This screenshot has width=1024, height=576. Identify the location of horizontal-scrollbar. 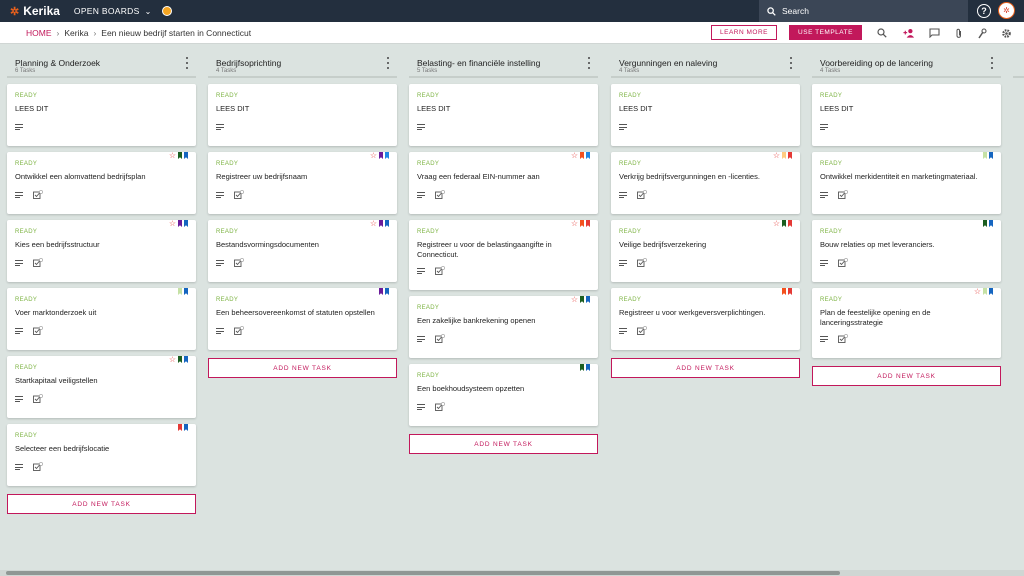
(512, 573).